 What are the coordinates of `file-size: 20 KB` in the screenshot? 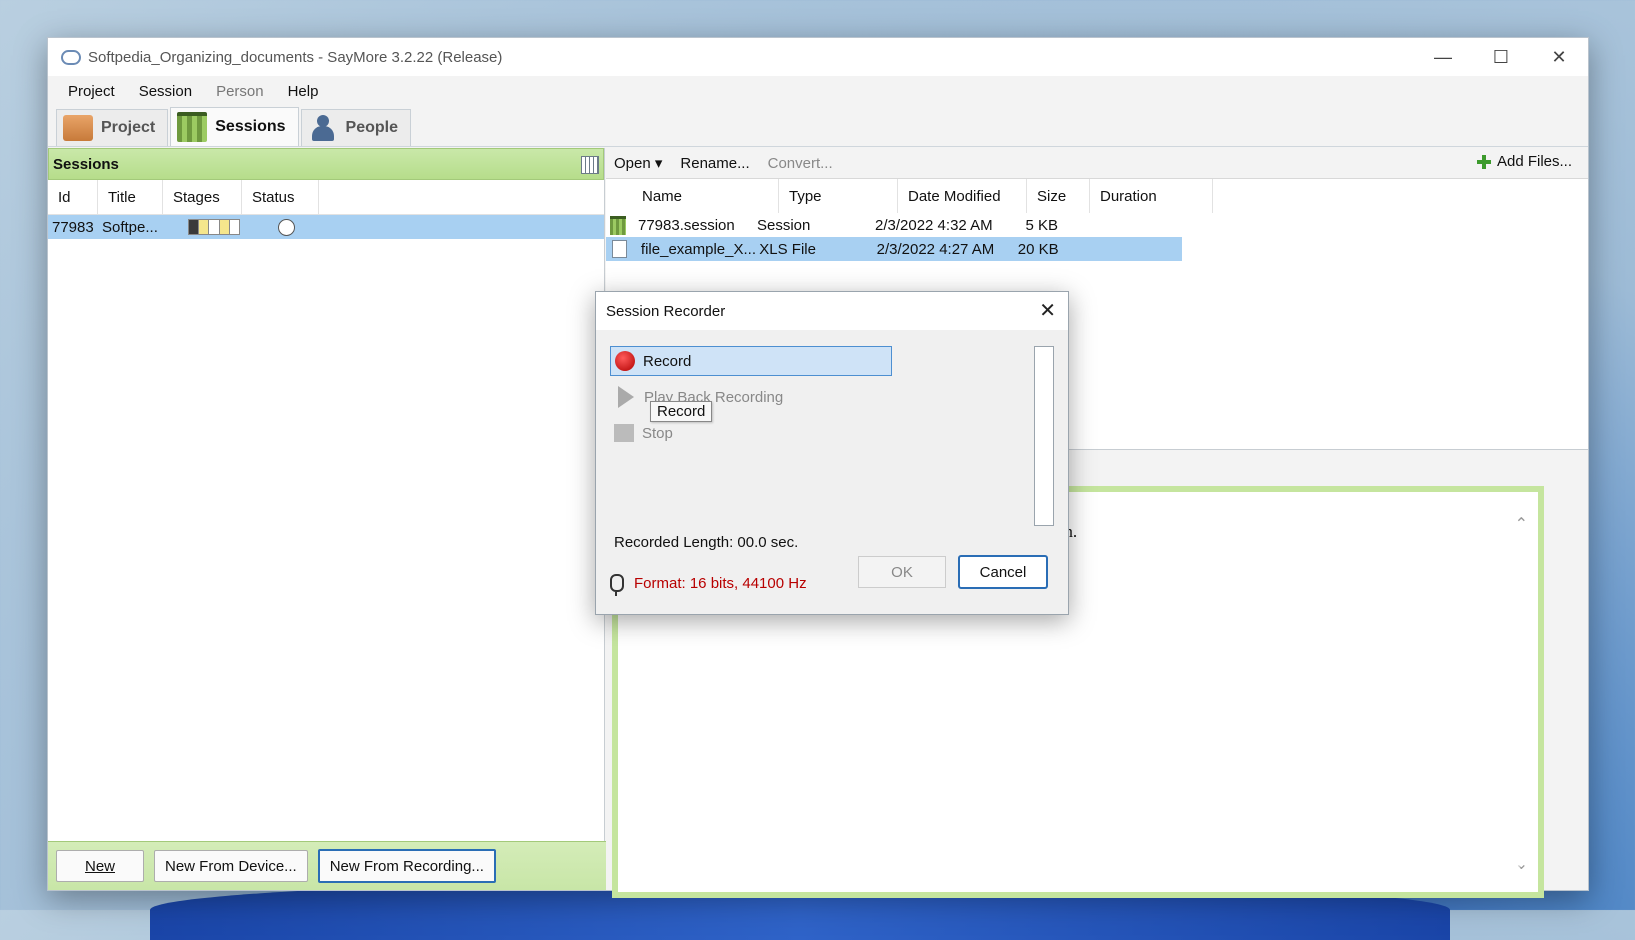 It's located at (1038, 249).